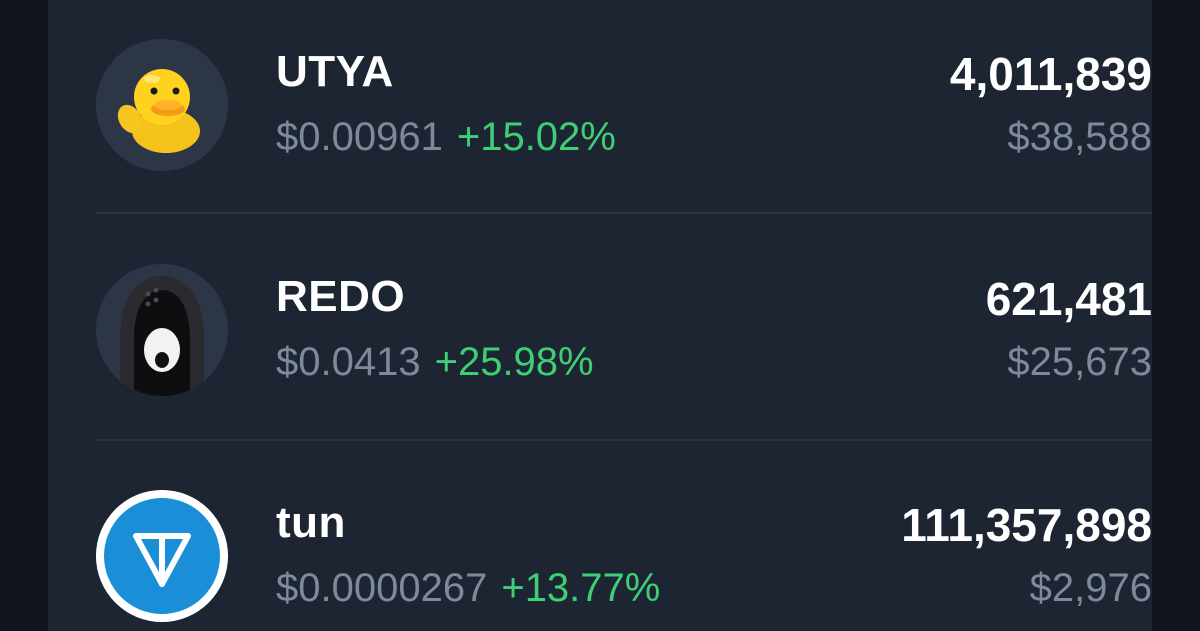 Image resolution: width=1200 pixels, height=631 pixels. Describe the element at coordinates (446, 137) in the screenshot. I see `token-price-line: $0.00961 +15.02%` at that location.